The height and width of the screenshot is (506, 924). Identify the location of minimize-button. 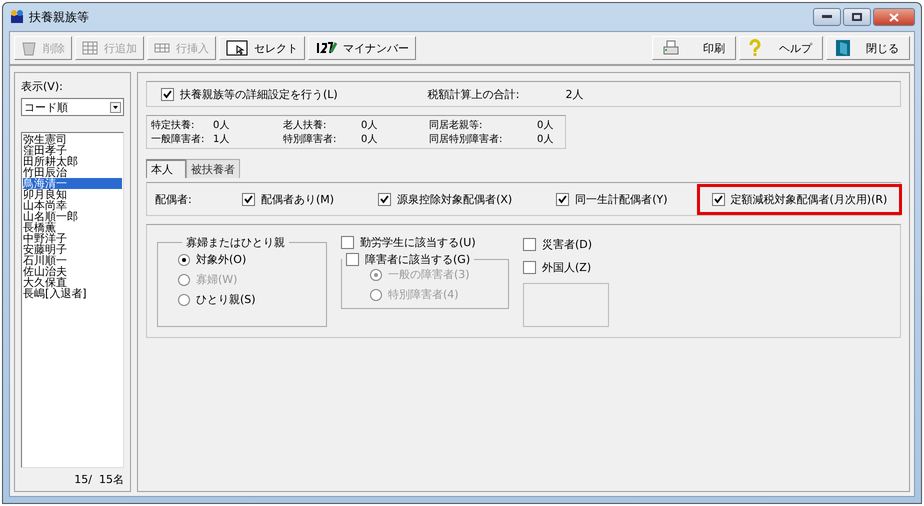
(827, 17).